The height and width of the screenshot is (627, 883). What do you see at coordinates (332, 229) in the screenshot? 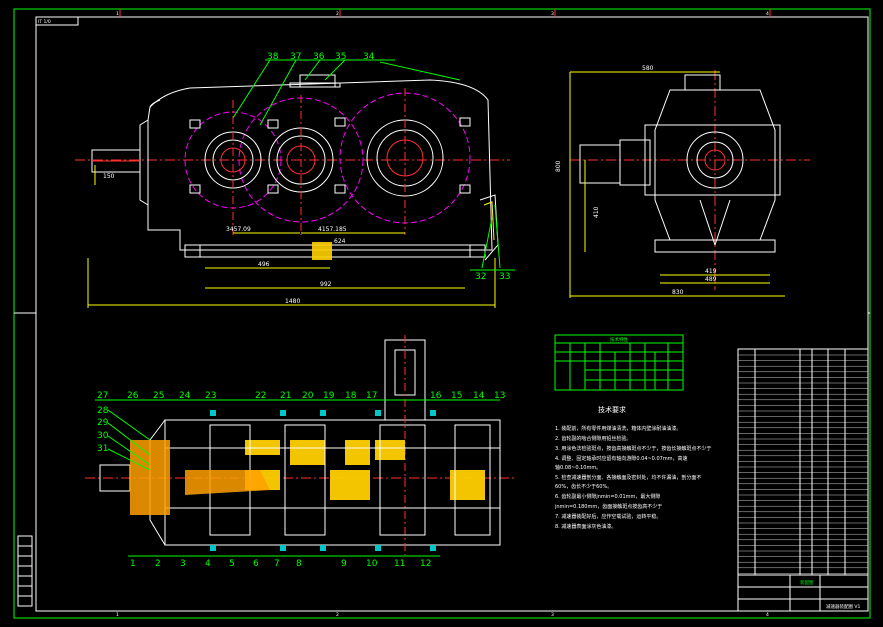
I see `dim-4157: 4157.185` at bounding box center [332, 229].